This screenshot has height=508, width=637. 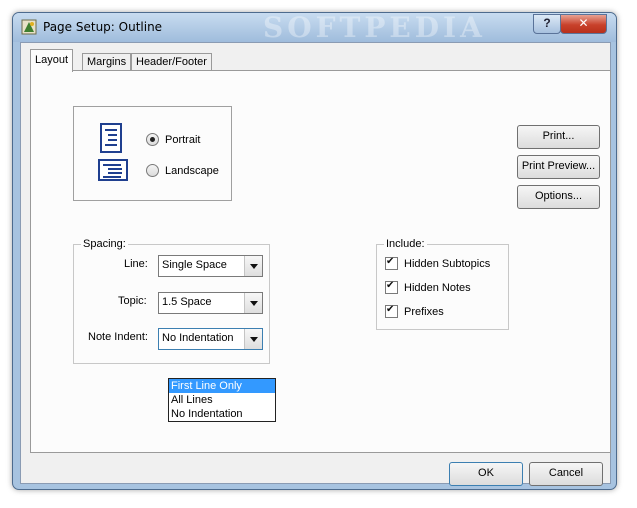 I want to click on landscape-radio-dot, so click(x=152, y=170).